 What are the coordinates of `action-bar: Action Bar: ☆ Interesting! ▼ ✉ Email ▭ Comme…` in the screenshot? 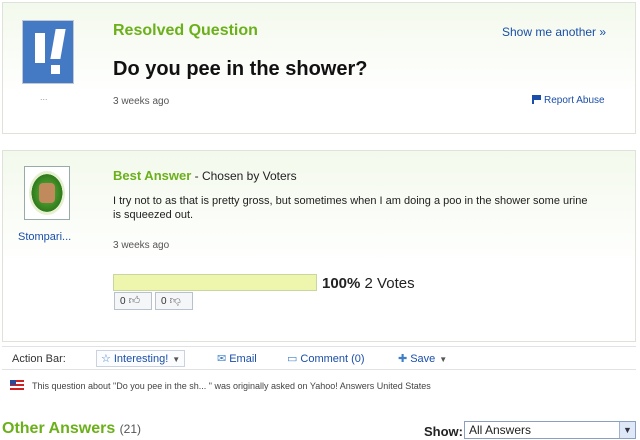 It's located at (319, 358).